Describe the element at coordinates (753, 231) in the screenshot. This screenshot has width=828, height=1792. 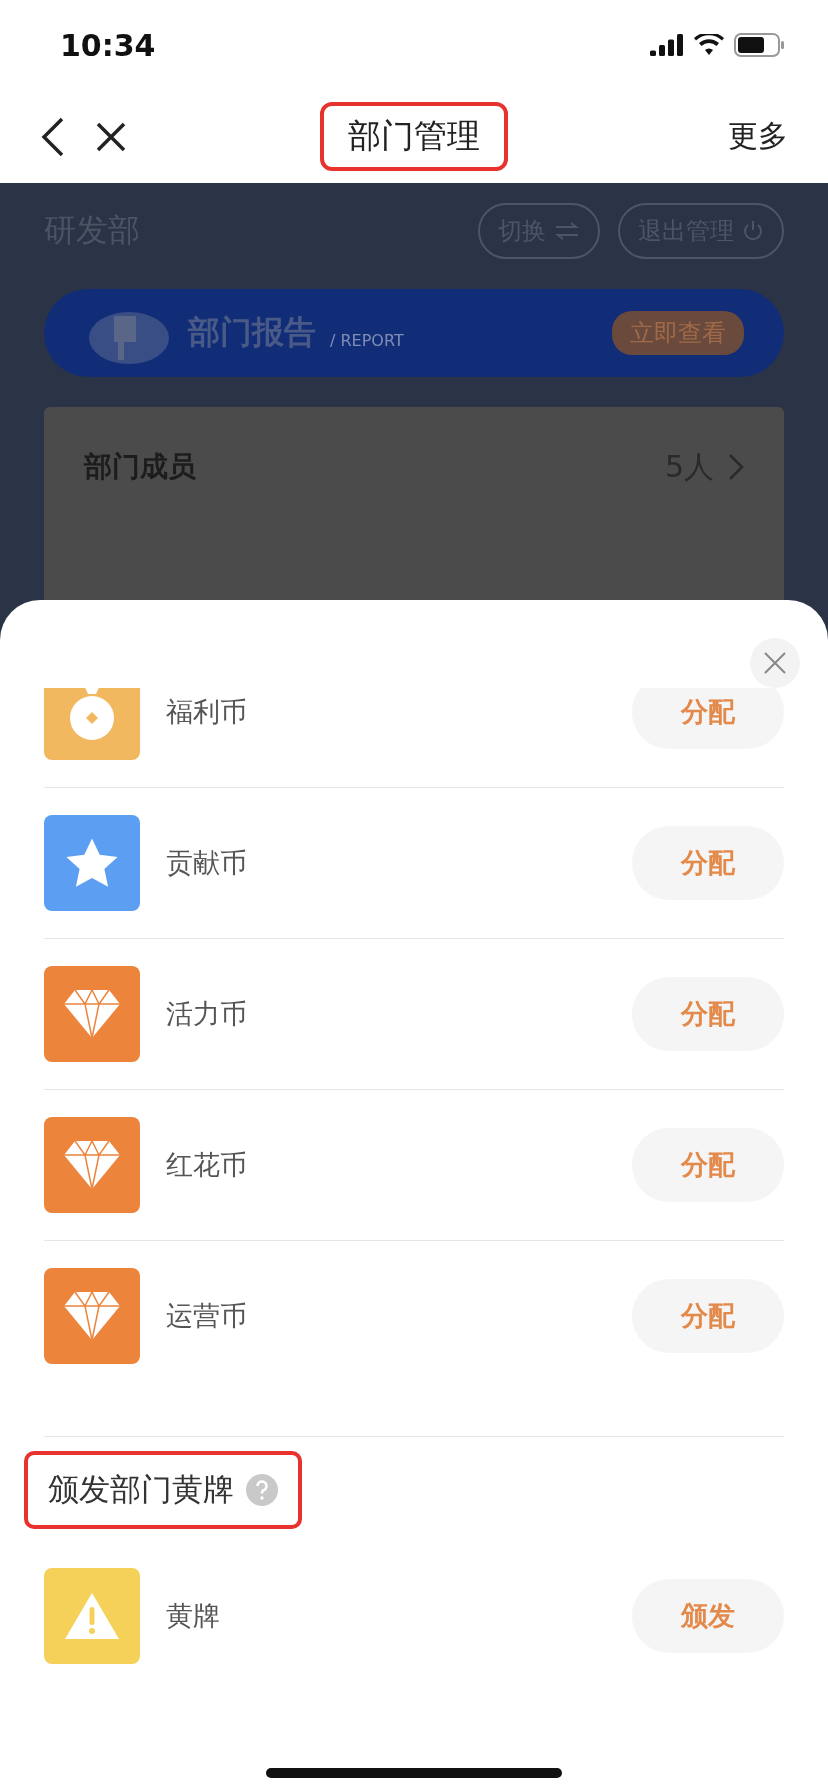
I see `power-icon` at that location.